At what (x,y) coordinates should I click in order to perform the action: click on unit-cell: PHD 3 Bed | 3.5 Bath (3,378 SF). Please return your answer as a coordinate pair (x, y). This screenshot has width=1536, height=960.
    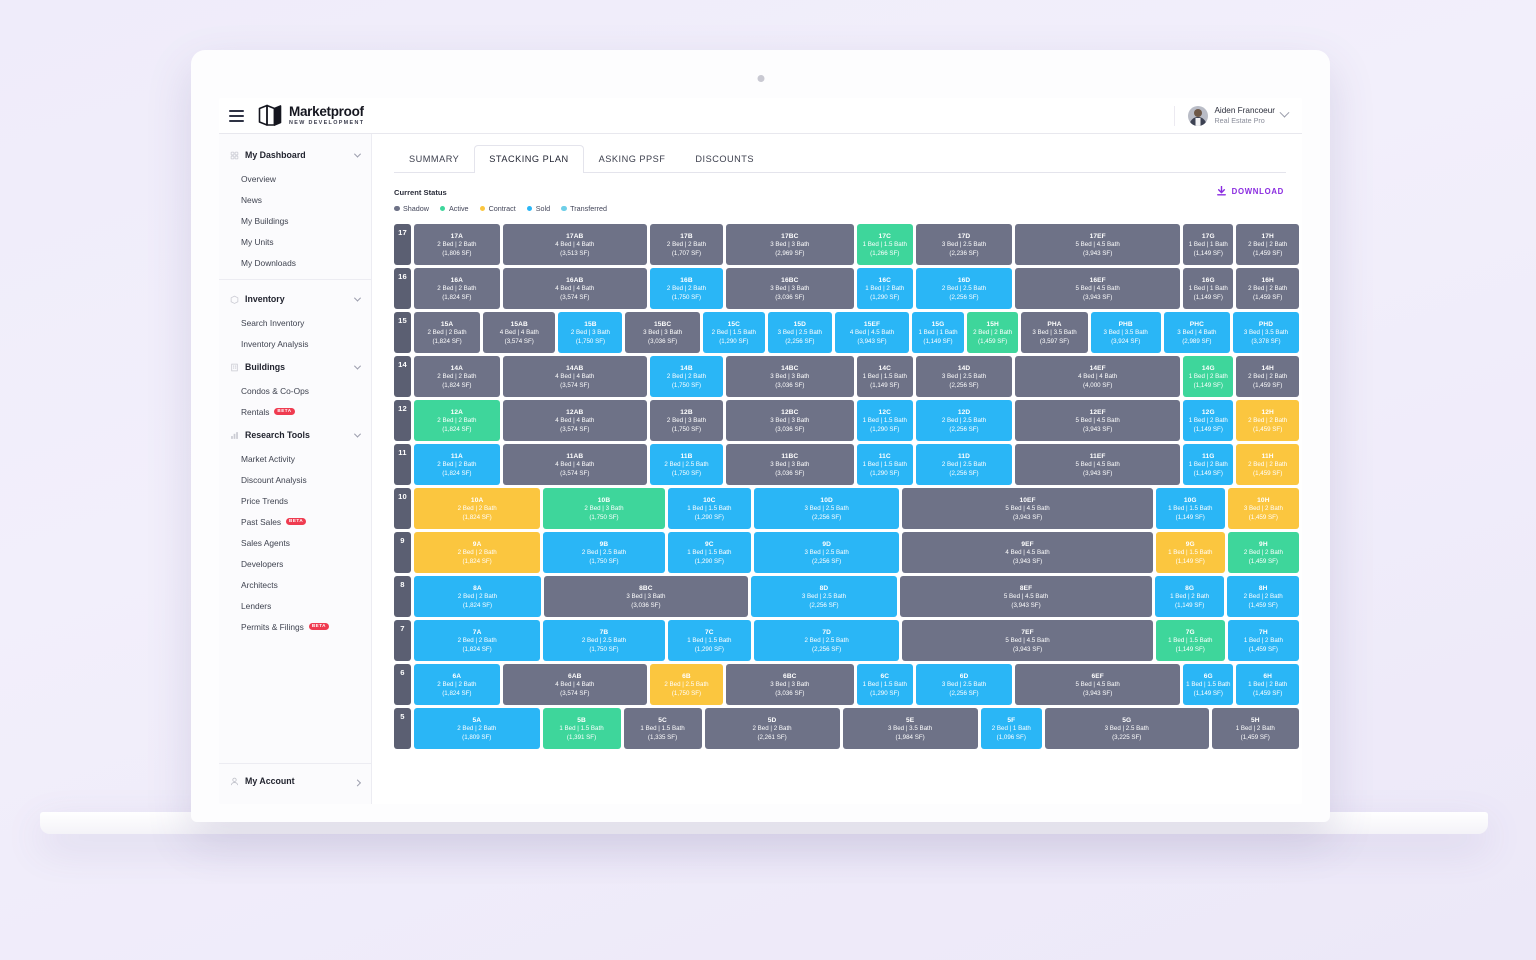
    Looking at the image, I should click on (1266, 332).